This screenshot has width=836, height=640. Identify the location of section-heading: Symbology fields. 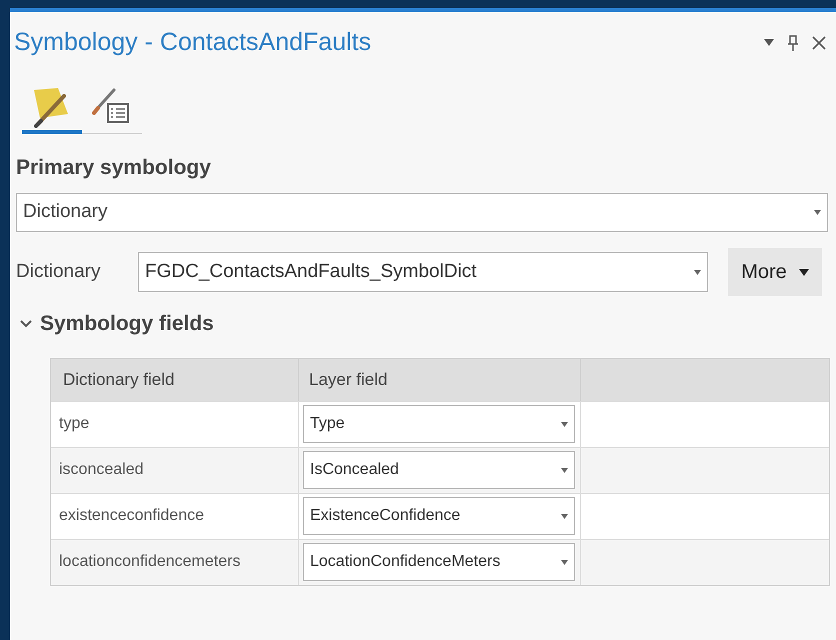
(127, 324).